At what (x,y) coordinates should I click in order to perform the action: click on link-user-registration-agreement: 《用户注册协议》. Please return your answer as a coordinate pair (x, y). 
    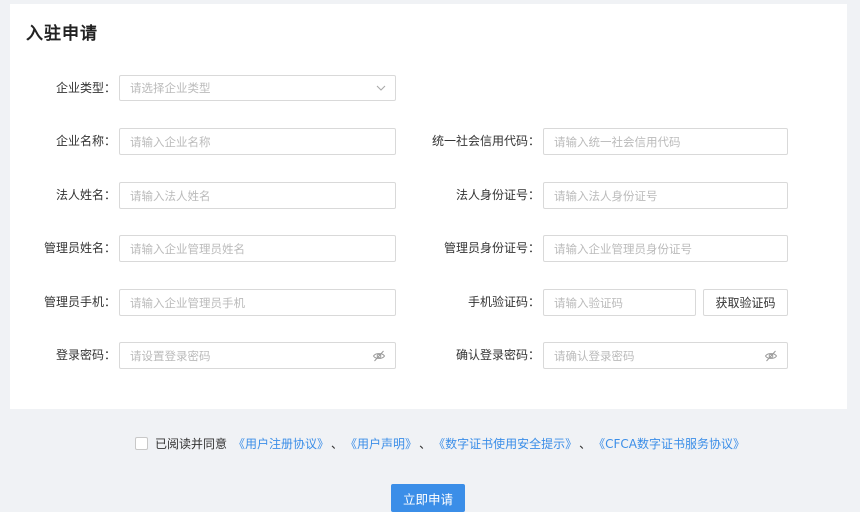
    Looking at the image, I should click on (281, 443).